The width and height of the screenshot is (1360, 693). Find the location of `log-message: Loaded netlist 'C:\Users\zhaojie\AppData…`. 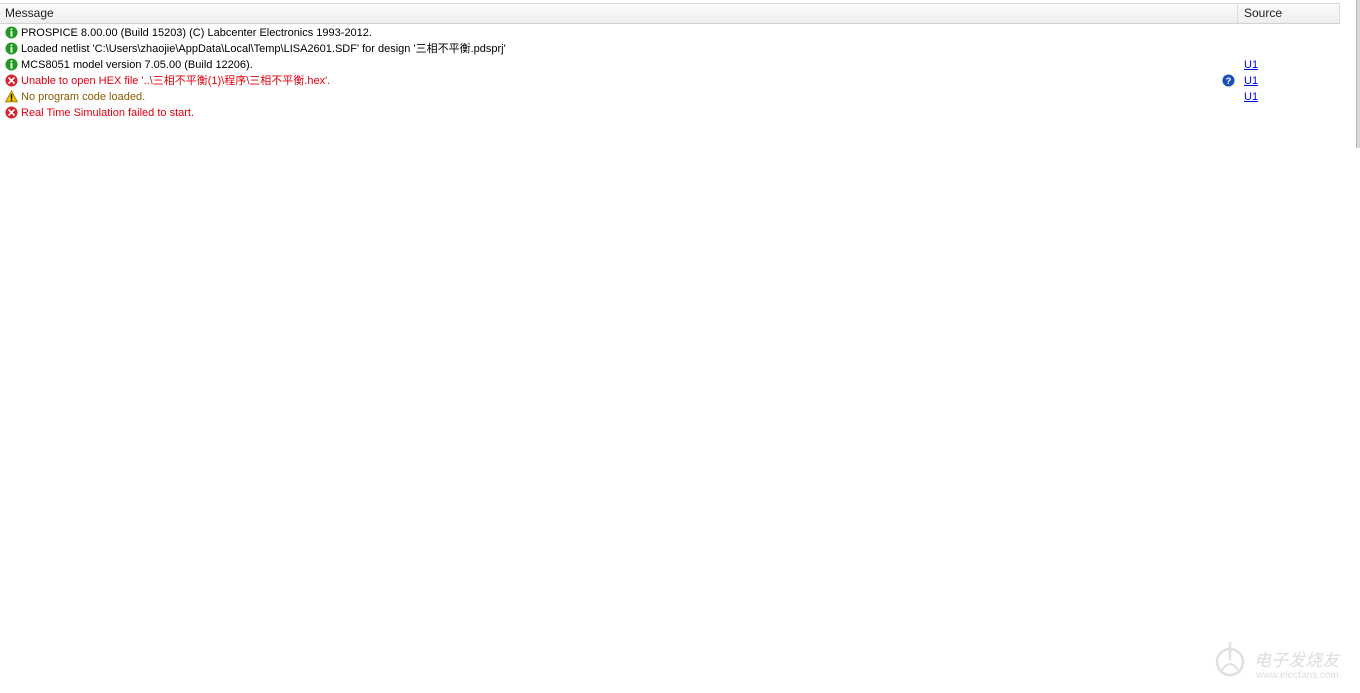

log-message: Loaded netlist 'C:\Users\zhaojie\AppData… is located at coordinates (263, 49).